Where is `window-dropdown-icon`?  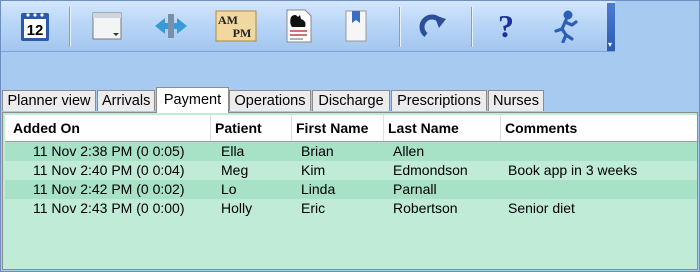
window-dropdown-icon is located at coordinates (107, 26).